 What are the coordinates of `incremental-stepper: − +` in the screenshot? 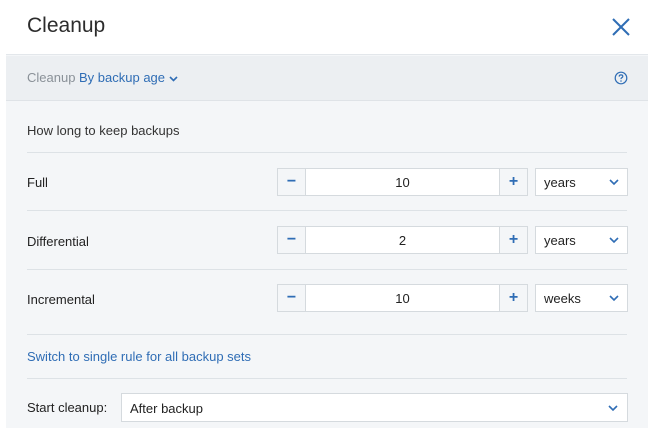 It's located at (402, 298).